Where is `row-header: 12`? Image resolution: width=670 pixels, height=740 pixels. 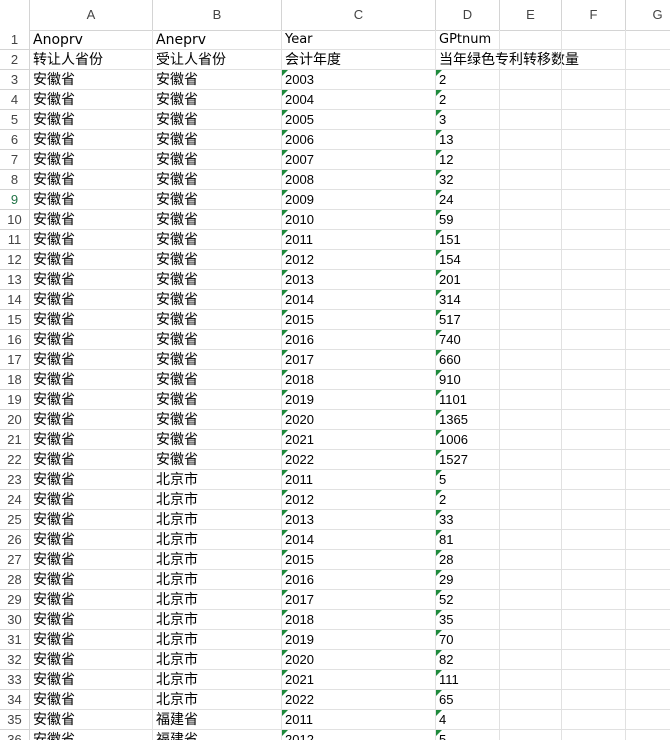 row-header: 12 is located at coordinates (15, 260).